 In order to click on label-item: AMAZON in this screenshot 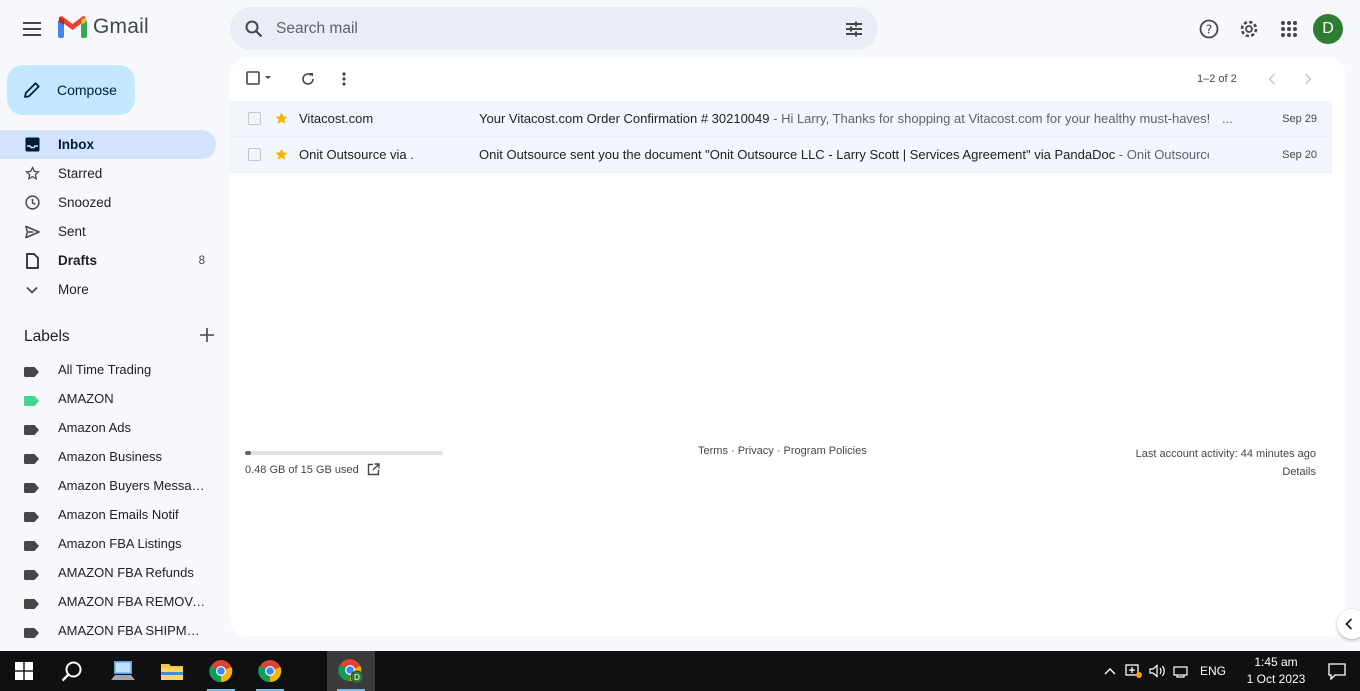, I will do `click(108, 398)`.